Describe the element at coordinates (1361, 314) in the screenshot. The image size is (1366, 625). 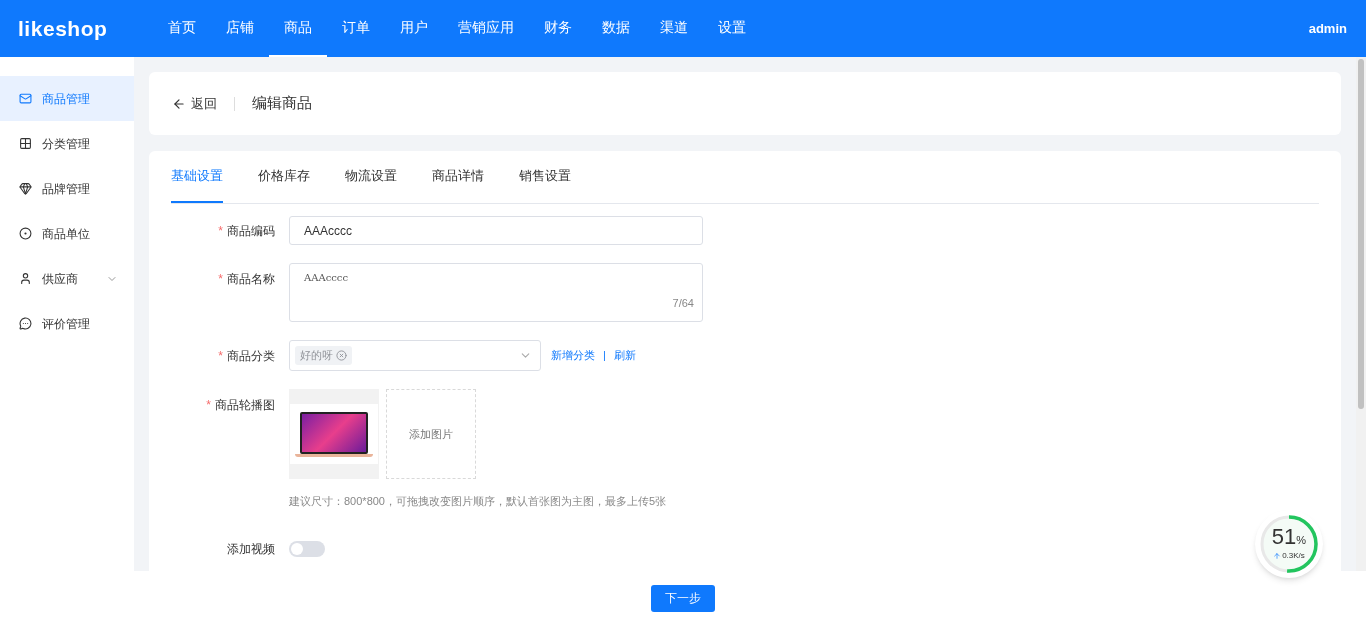
I see `scrollbar` at that location.